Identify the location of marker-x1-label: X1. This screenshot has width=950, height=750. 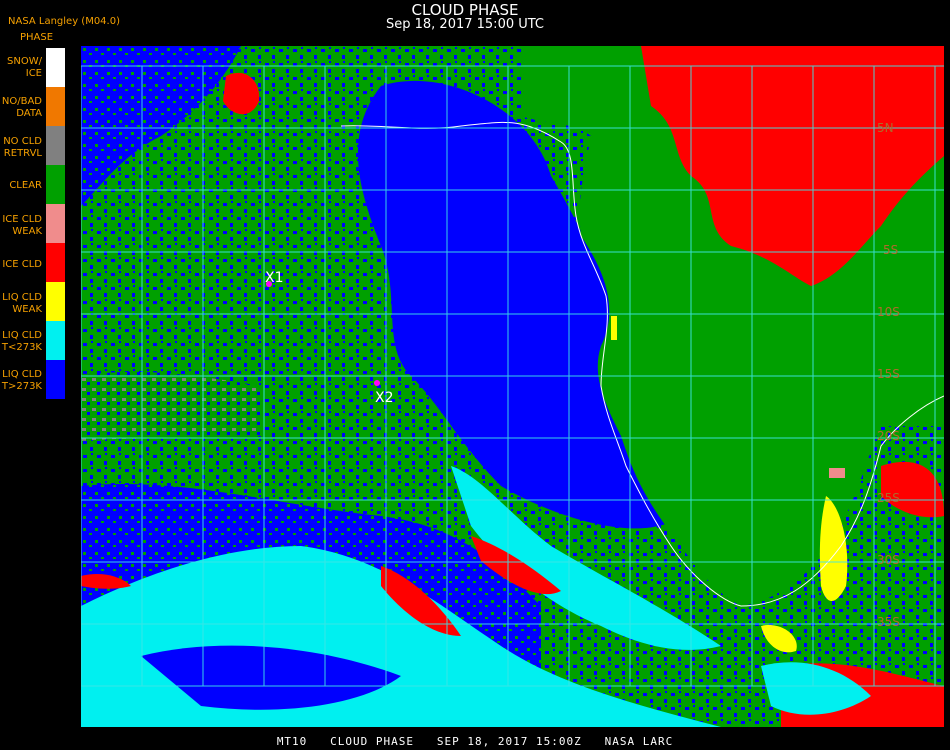
(274, 278).